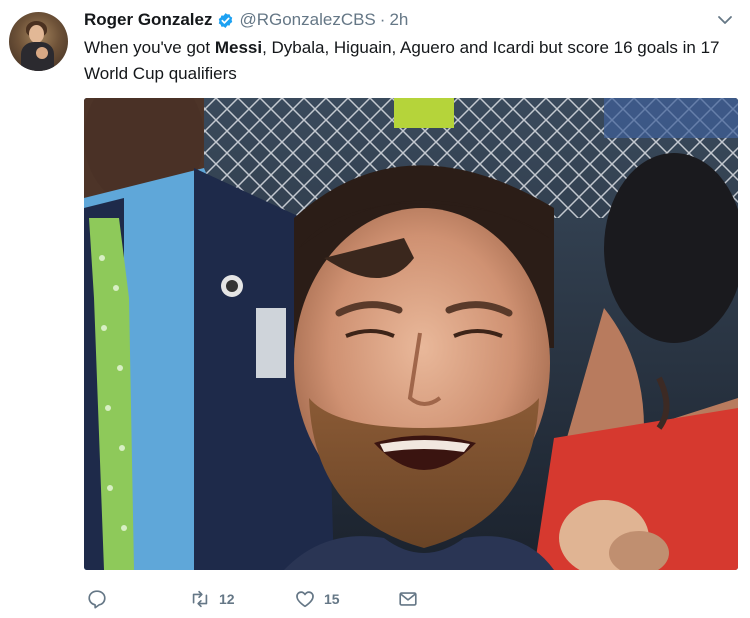  What do you see at coordinates (410, 20) in the screenshot?
I see `tweet-header: Roger Gonzalez @RGonzalezCBS · 2h` at bounding box center [410, 20].